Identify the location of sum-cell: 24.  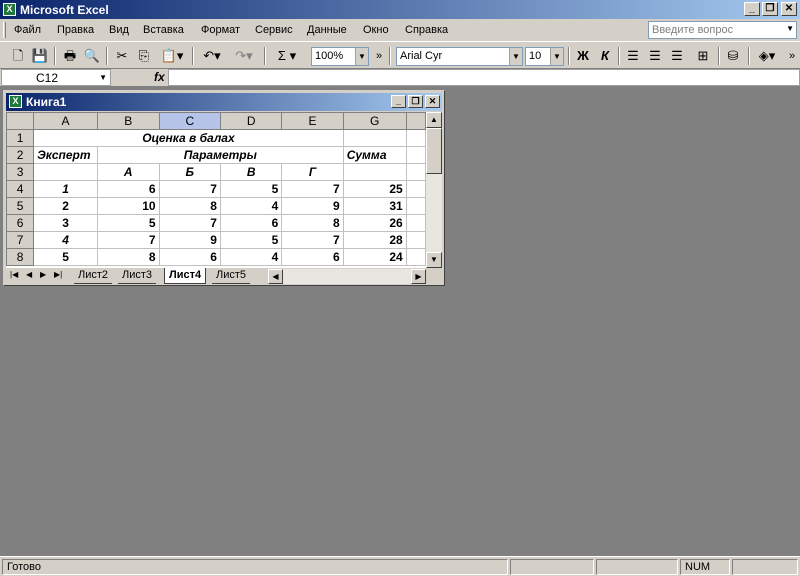
(374, 257).